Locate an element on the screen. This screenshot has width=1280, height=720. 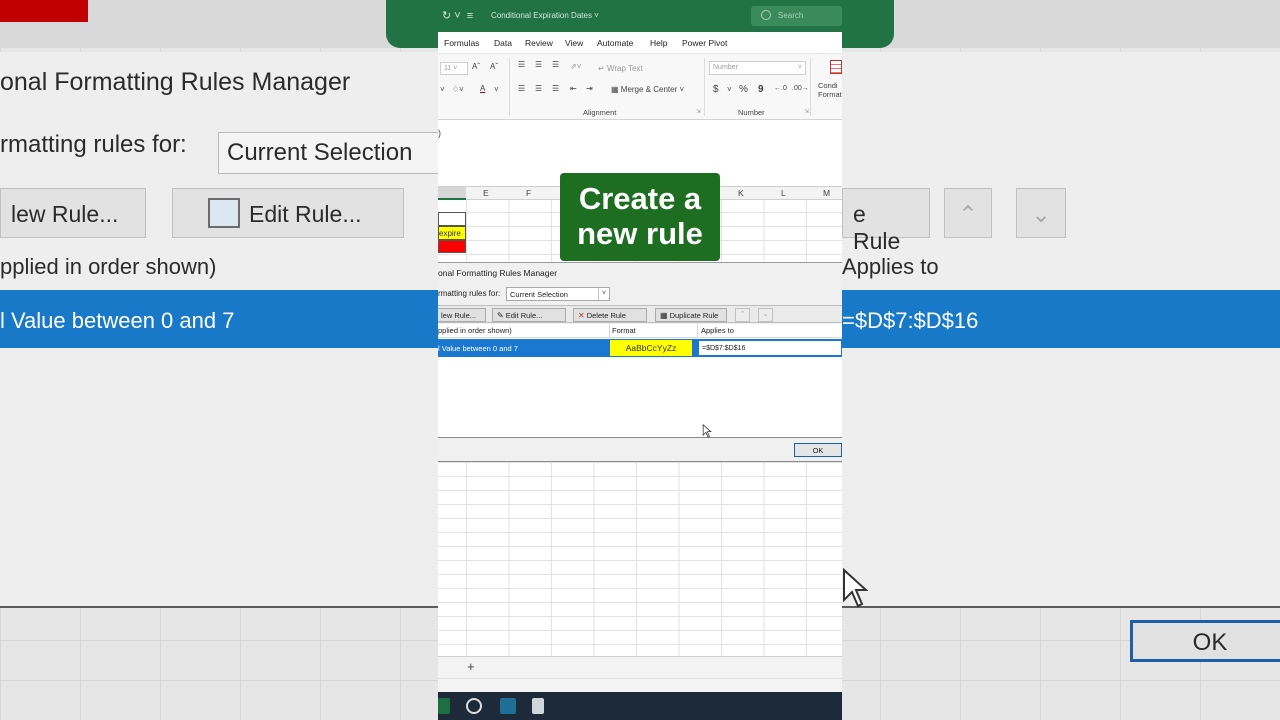
borders-dropdown-icon: ˅ is located at coordinates (442, 89).